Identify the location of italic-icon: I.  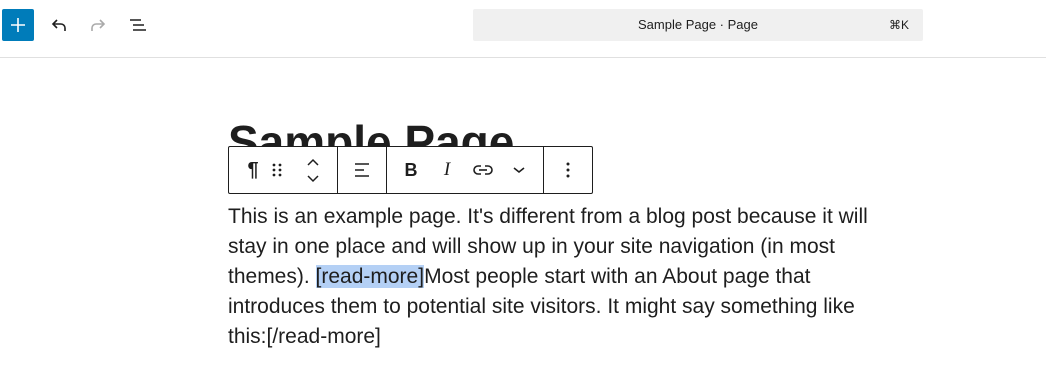
(447, 169).